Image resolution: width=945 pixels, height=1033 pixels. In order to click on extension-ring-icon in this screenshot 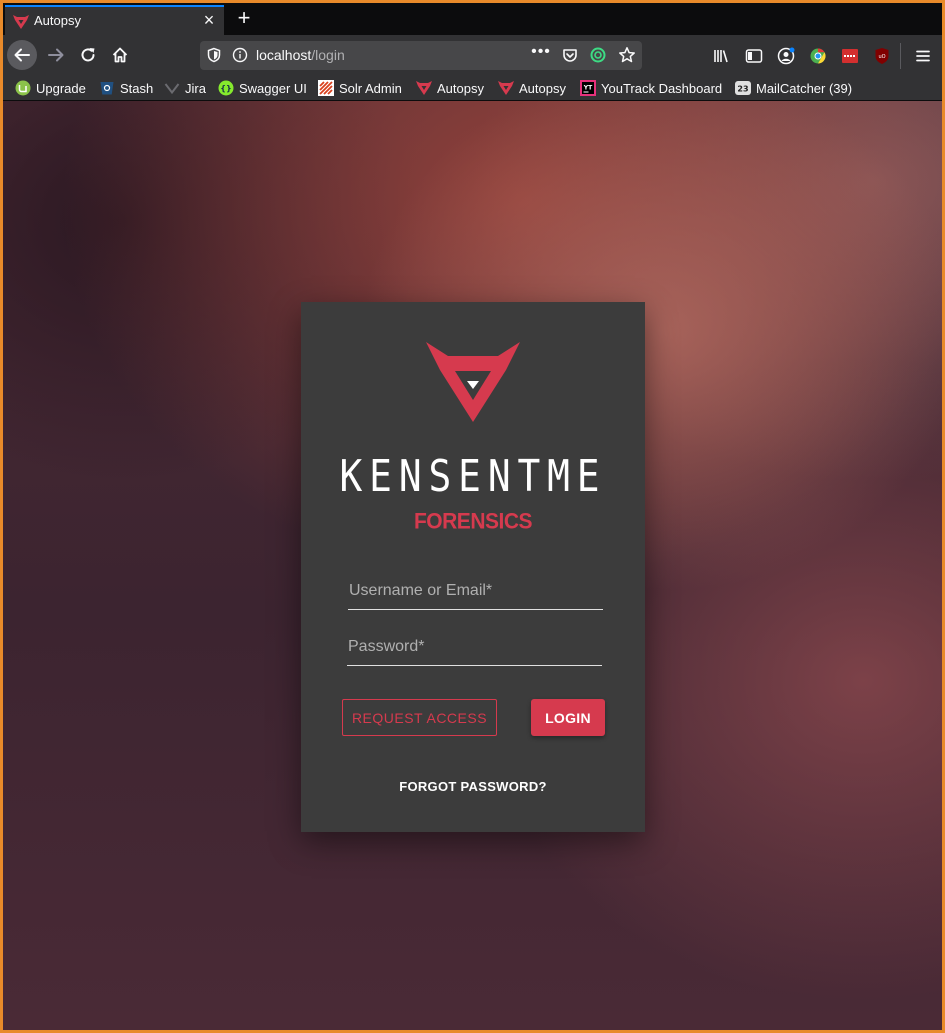, I will do `click(598, 55)`.